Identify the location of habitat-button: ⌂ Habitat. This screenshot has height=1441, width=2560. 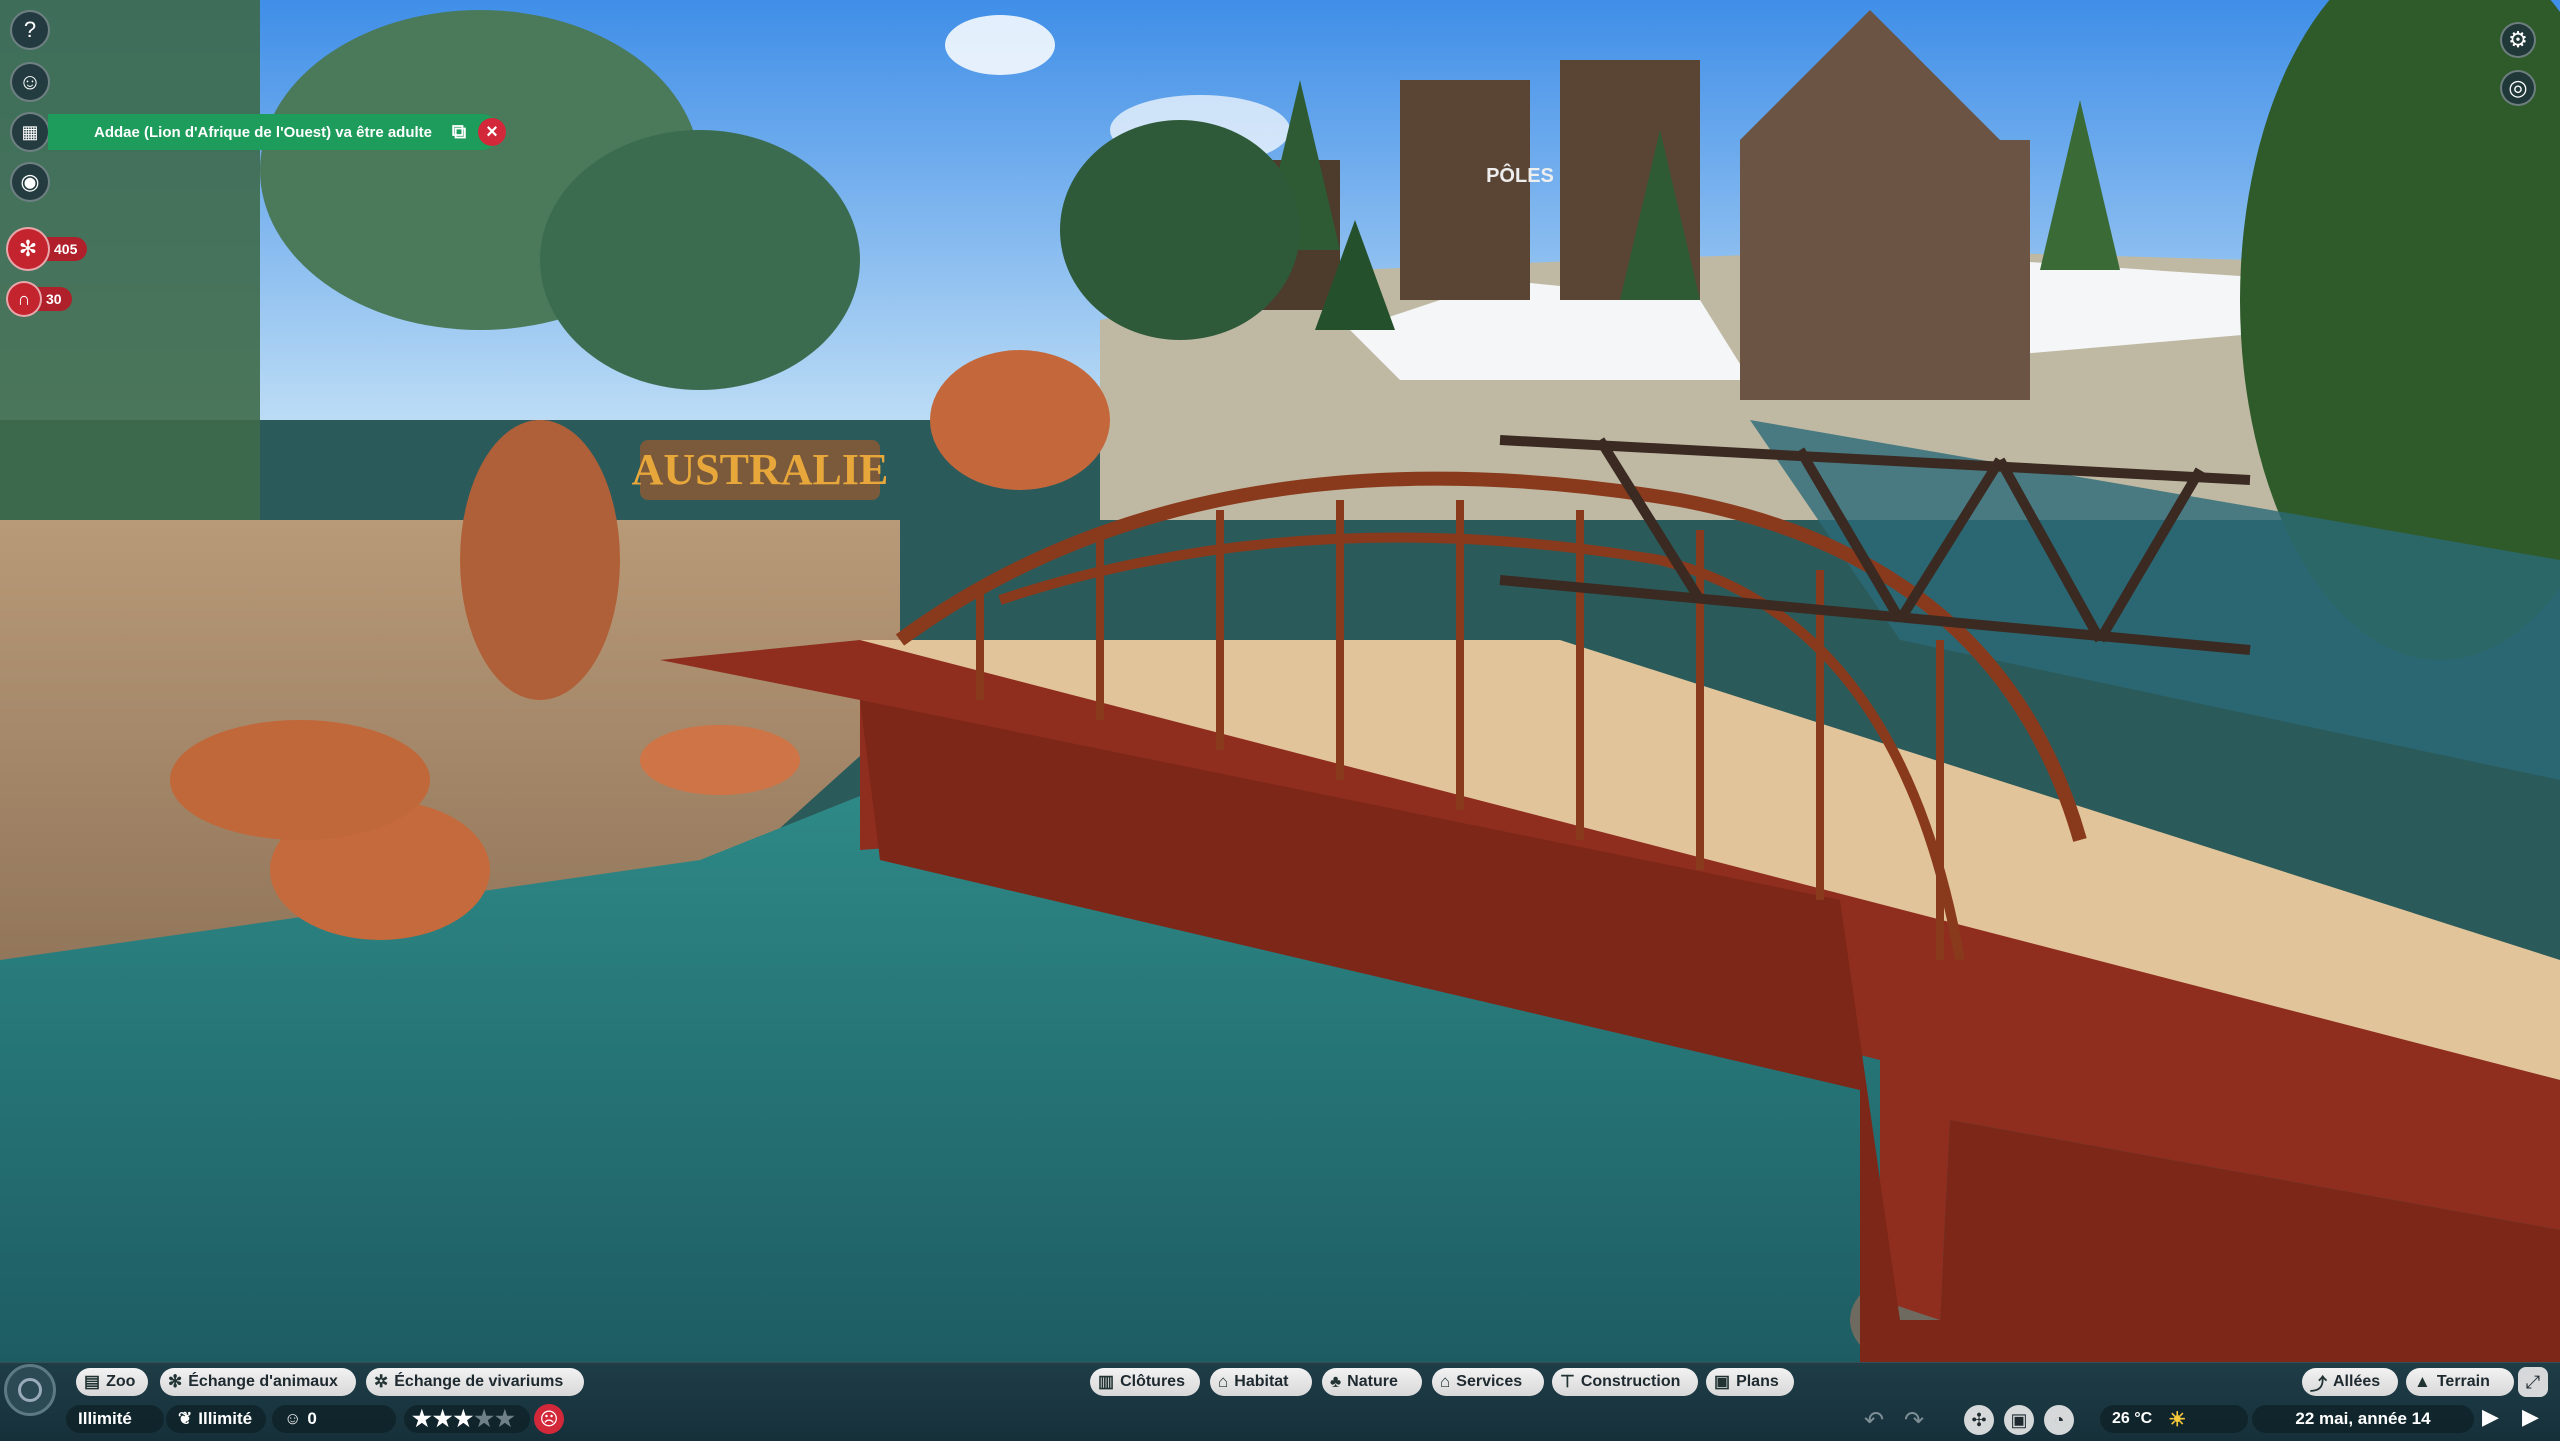
(1261, 1382).